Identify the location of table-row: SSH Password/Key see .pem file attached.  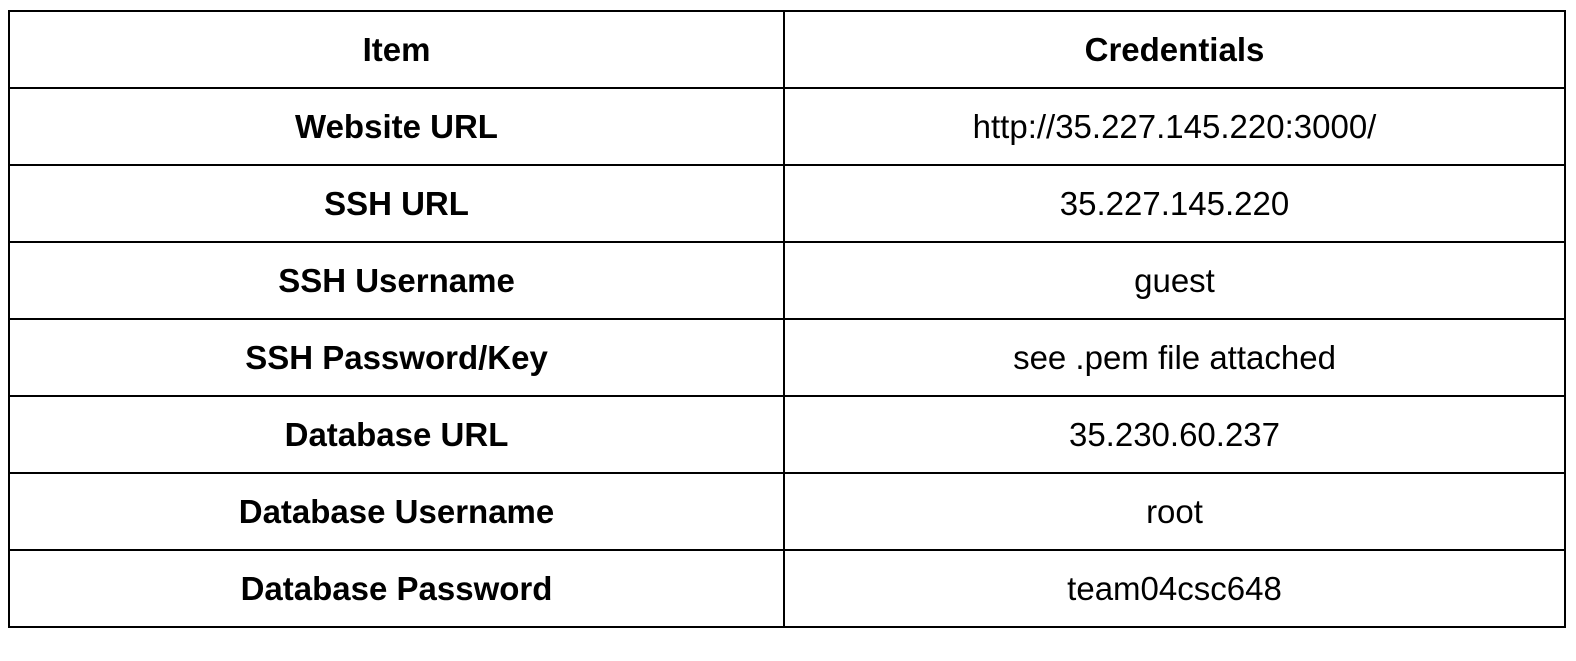
(787, 357).